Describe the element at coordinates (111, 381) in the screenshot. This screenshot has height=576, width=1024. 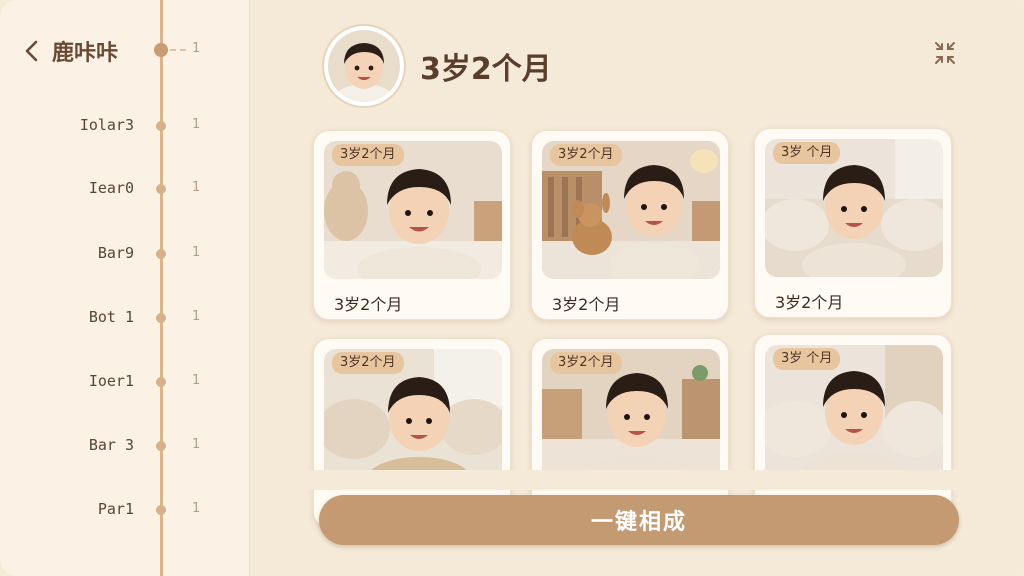
I see `timeline-label: Ioer1` at that location.